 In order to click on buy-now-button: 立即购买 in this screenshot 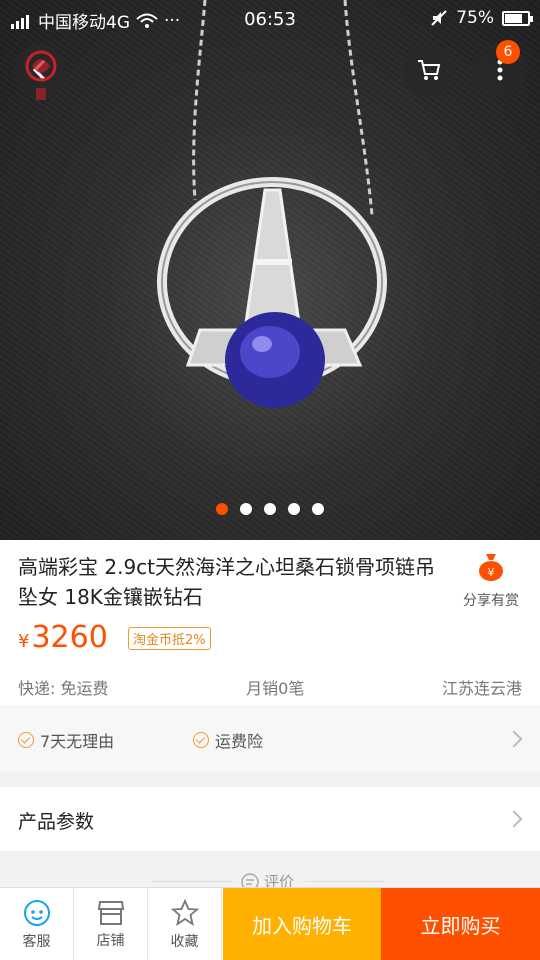, I will do `click(460, 924)`.